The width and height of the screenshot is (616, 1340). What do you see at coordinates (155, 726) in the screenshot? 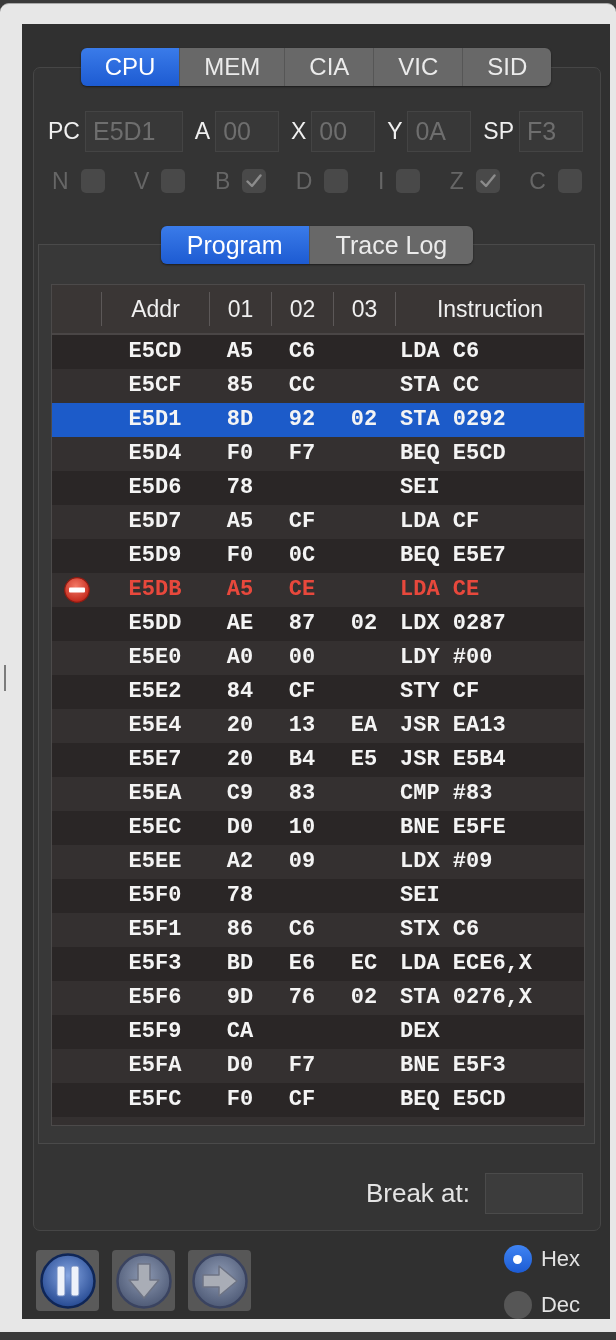
I see `address-cell-text: E5E4` at bounding box center [155, 726].